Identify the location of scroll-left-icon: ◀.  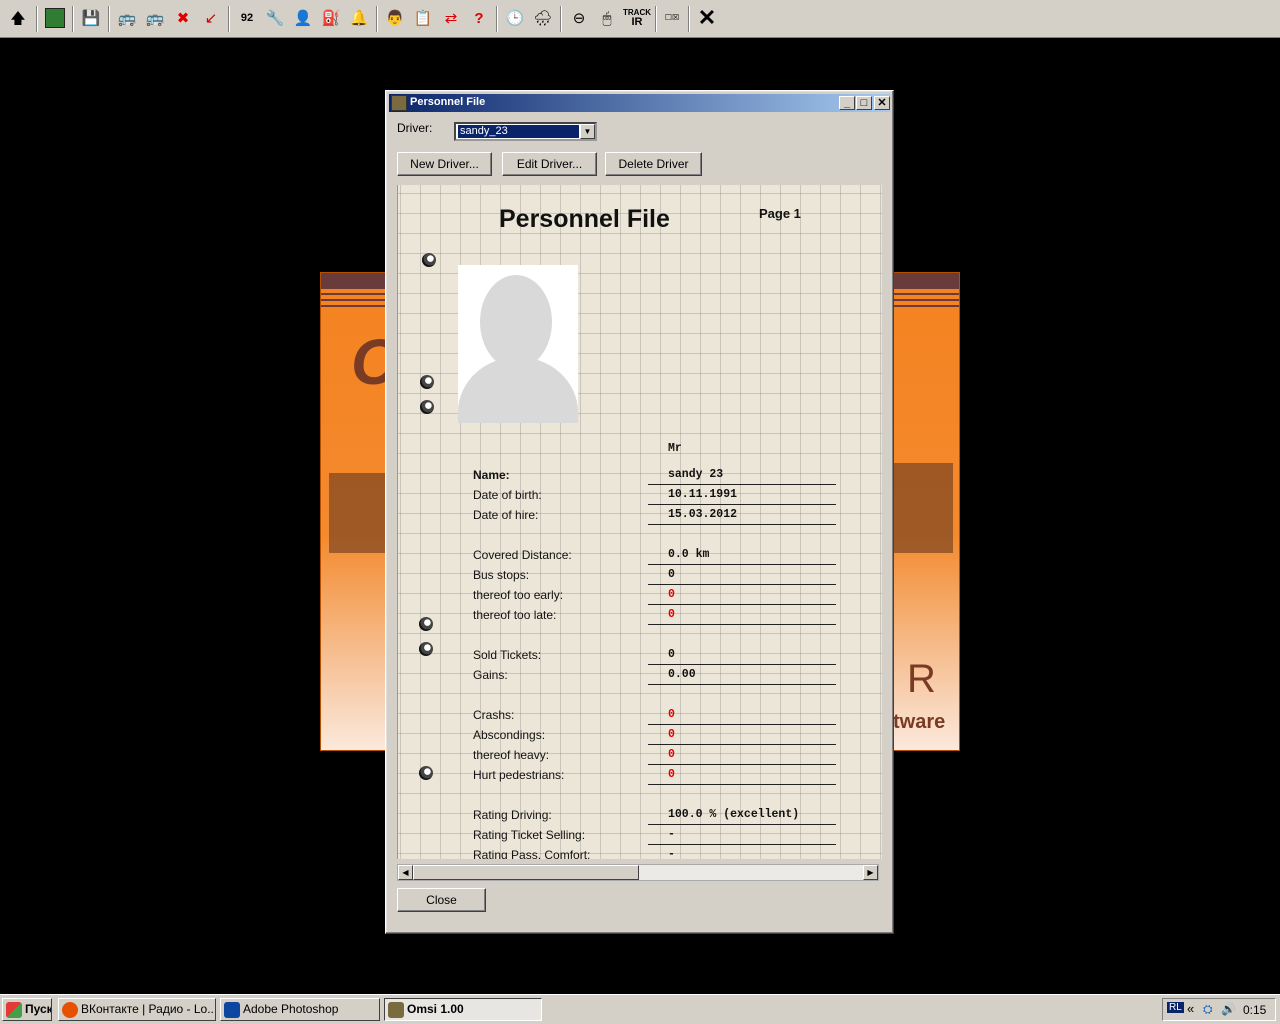
(405, 872).